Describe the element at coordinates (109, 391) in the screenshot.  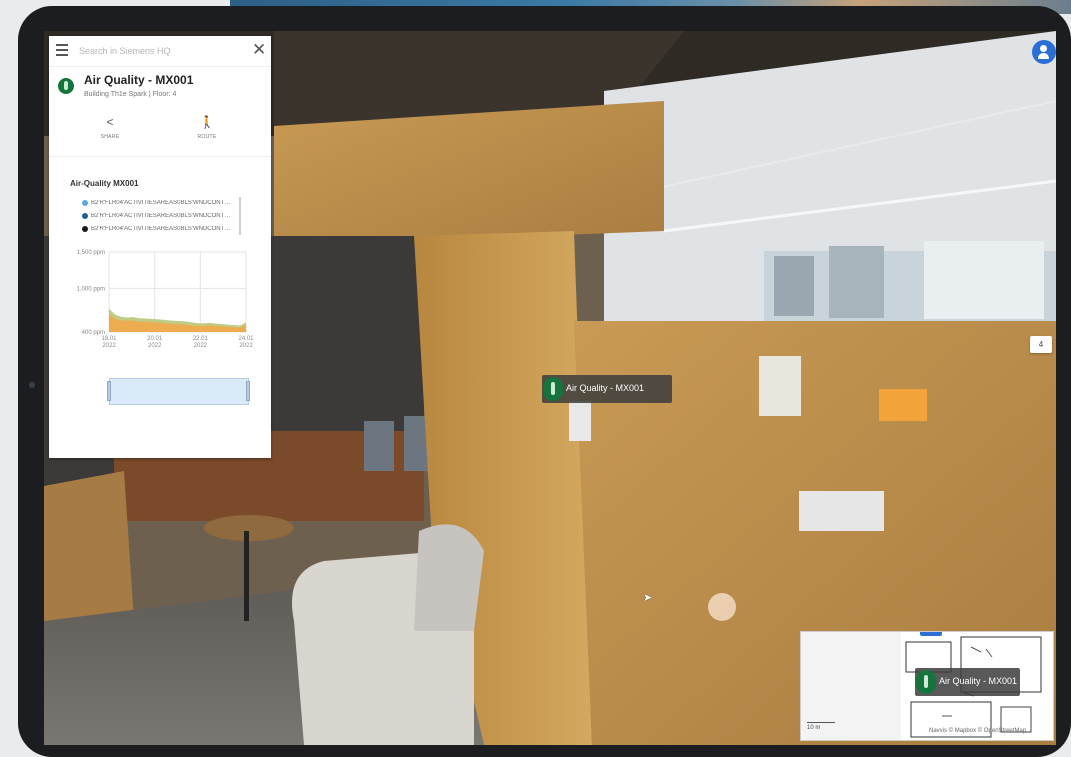
I see `range-handle-left` at that location.